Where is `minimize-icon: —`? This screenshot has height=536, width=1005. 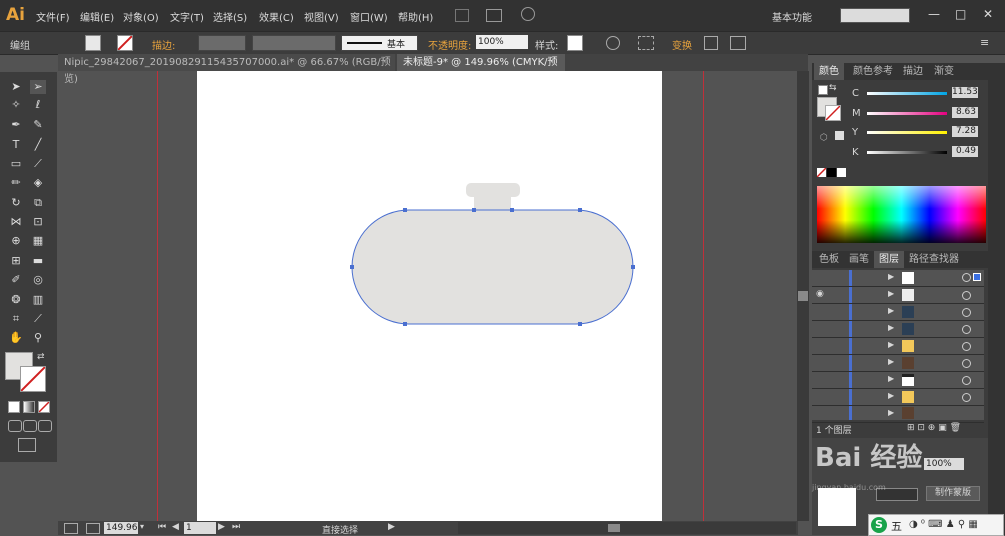 minimize-icon: — is located at coordinates (934, 14).